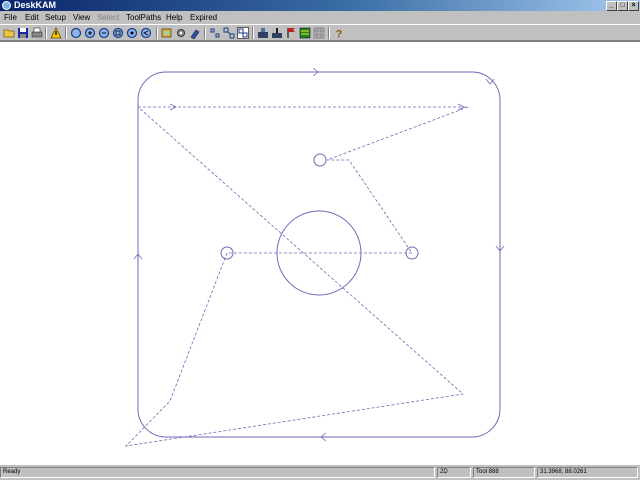  I want to click on menu-expired: Expired, so click(203, 17).